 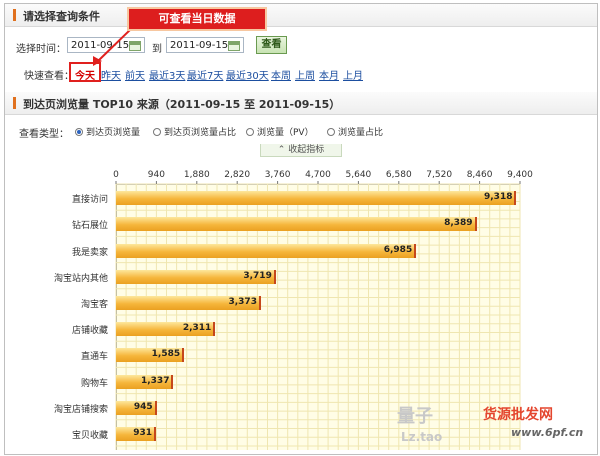 I want to click on watermark-badge: 货源批发网, so click(x=518, y=415).